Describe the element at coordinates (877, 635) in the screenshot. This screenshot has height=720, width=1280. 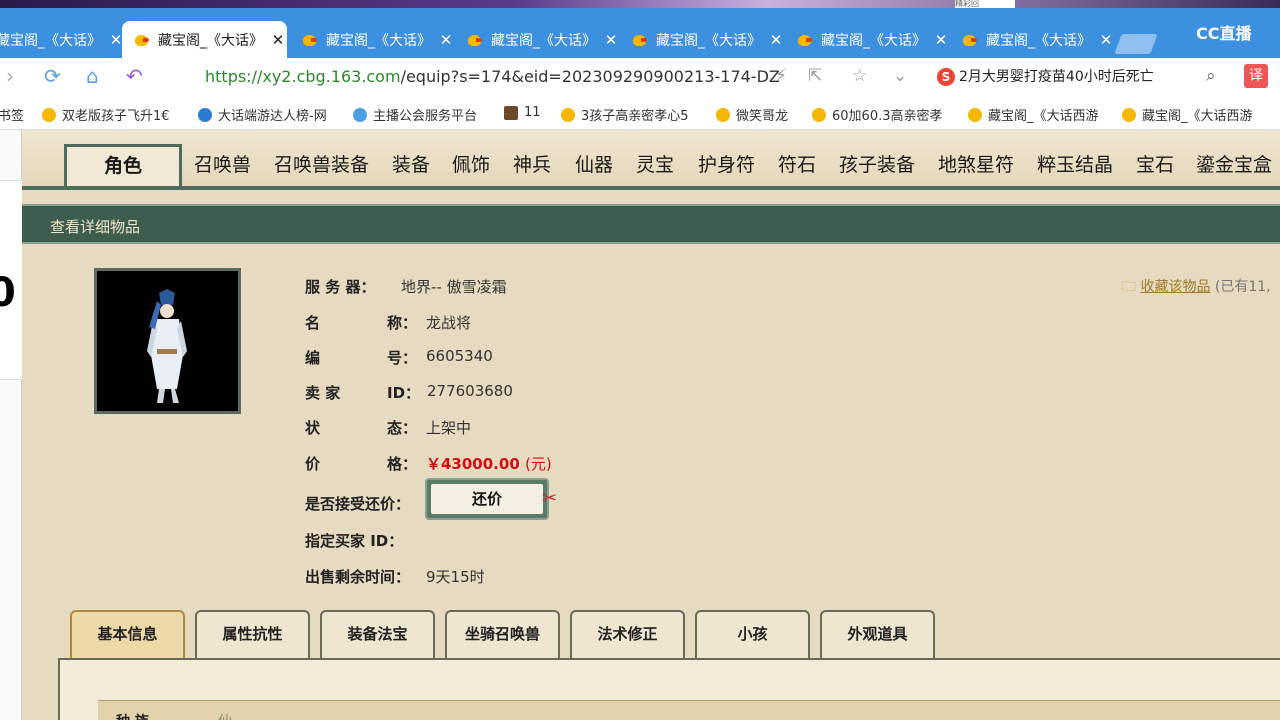
I see `subtab: 外观道具` at that location.